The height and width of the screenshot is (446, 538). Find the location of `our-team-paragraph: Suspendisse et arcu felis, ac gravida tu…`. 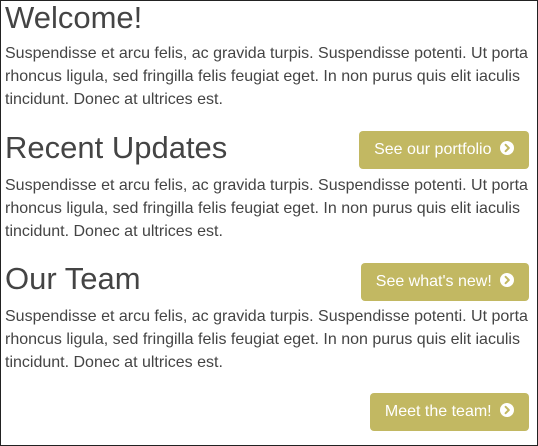

our-team-paragraph: Suspendisse et arcu felis, ac gravida tu… is located at coordinates (266, 339).